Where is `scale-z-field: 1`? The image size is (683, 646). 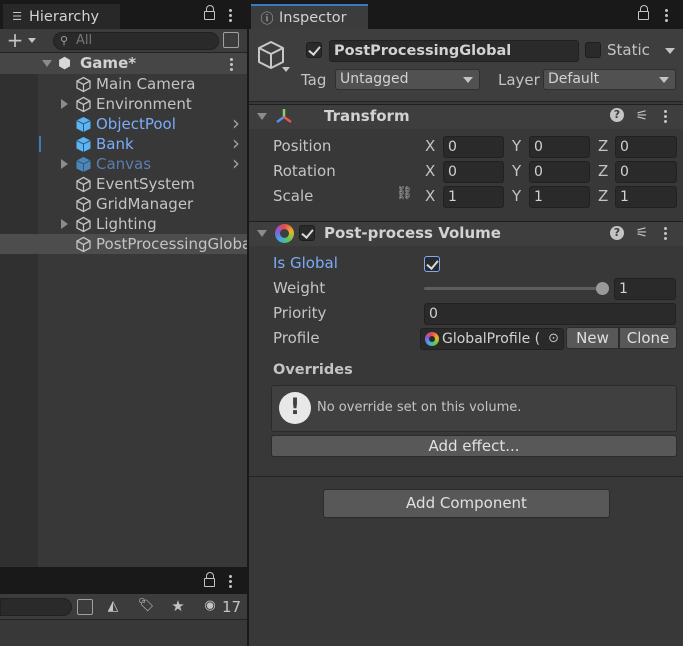 scale-z-field: 1 is located at coordinates (646, 197).